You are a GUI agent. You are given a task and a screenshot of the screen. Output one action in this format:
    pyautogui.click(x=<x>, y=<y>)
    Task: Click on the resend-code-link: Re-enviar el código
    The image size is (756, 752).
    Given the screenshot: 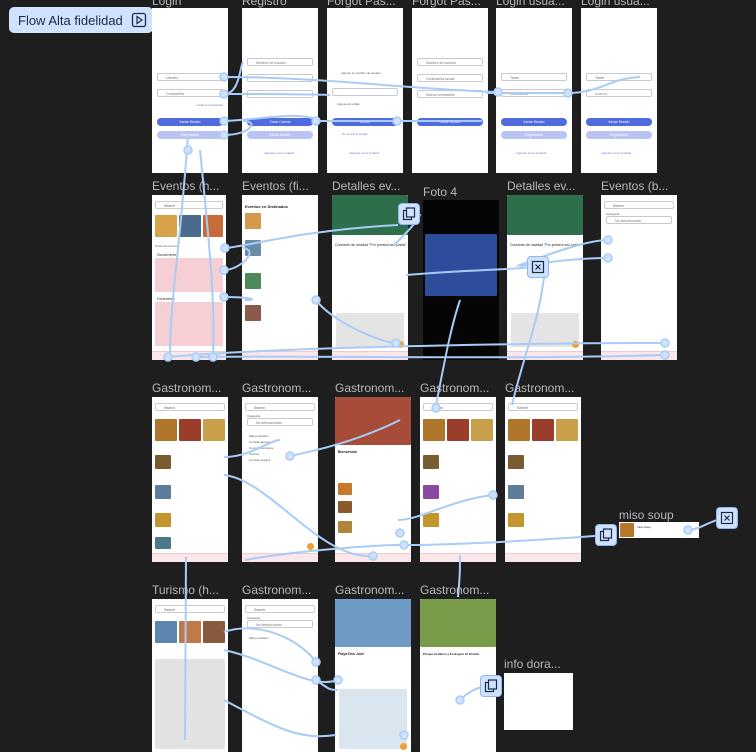 What is the action you would take?
    pyautogui.click(x=355, y=134)
    